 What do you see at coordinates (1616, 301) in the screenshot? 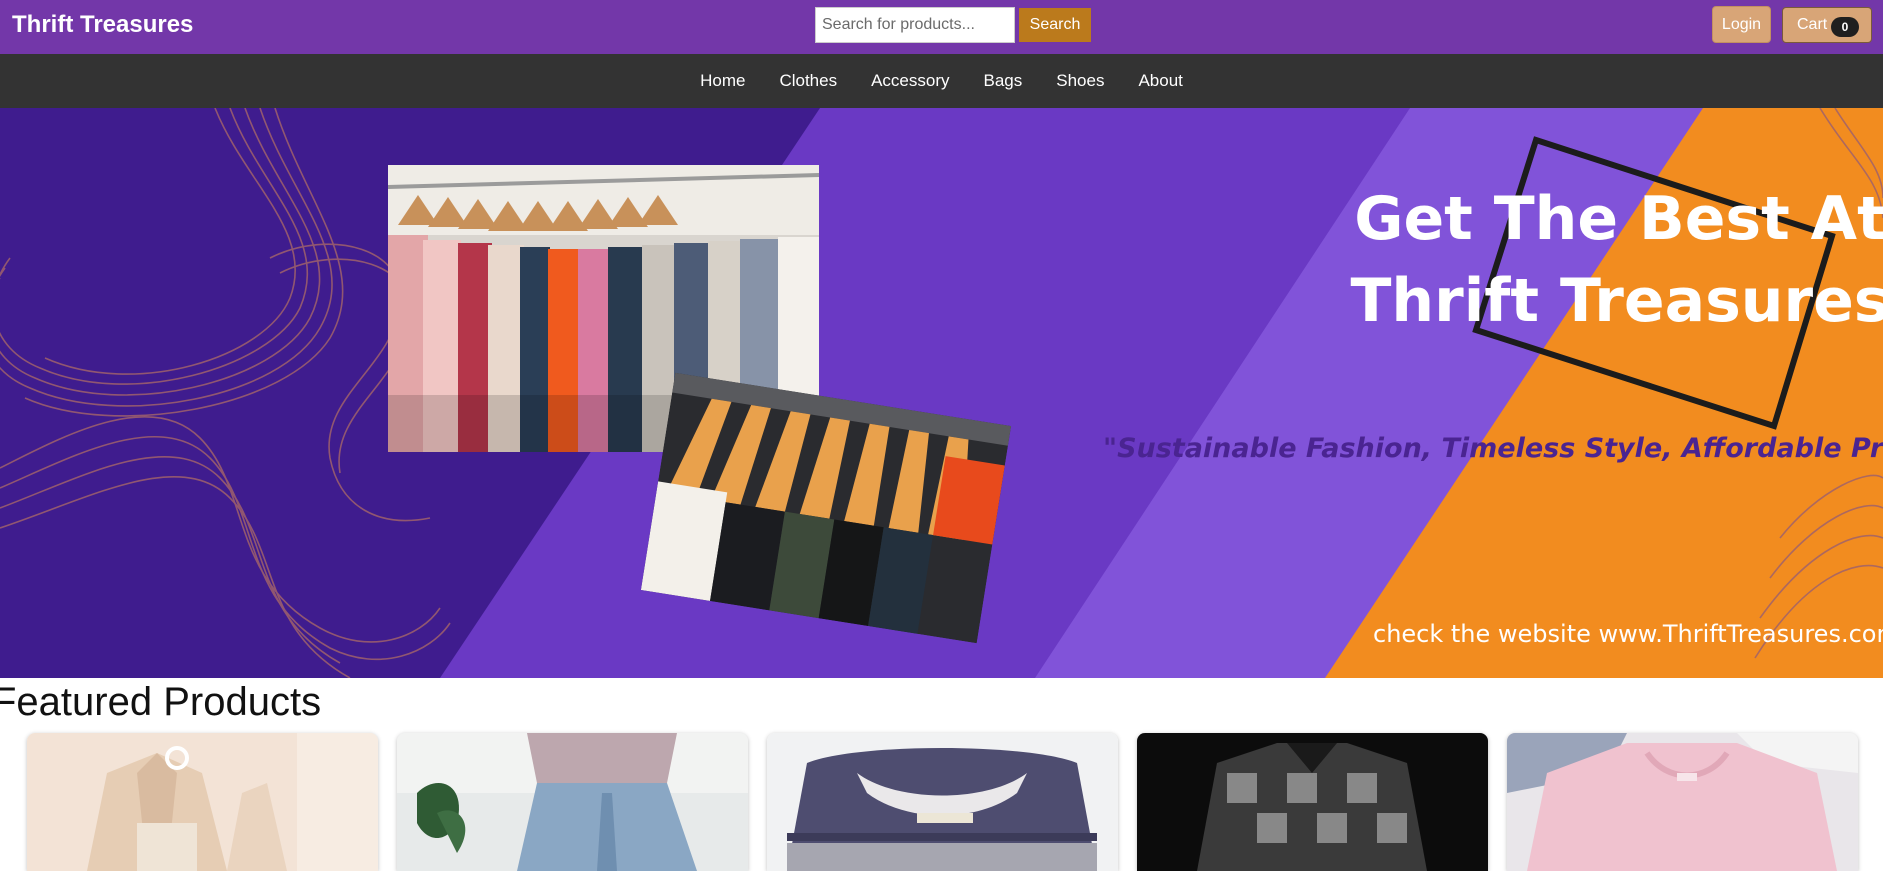
I see `hero-title-line-2: Thrift Treasures` at bounding box center [1616, 301].